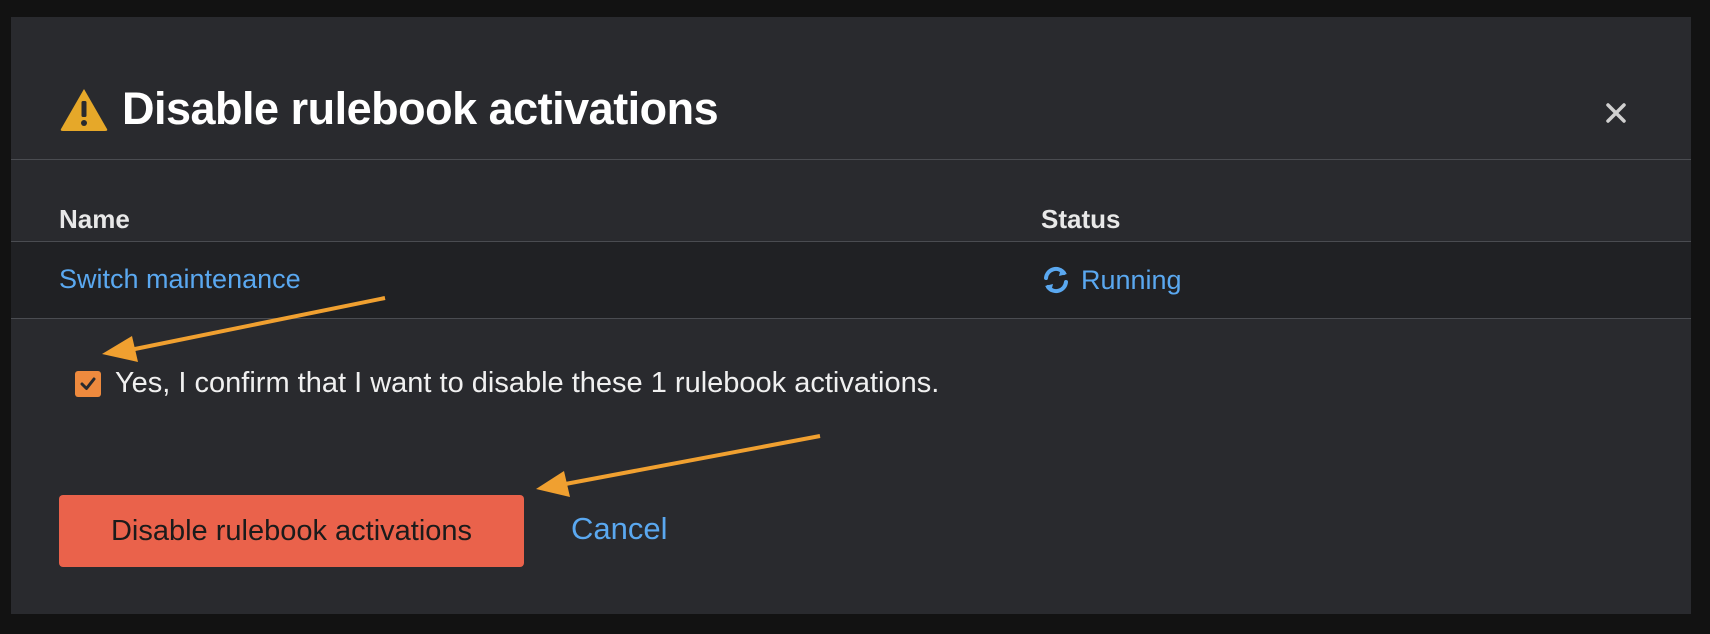 Image resolution: width=1710 pixels, height=634 pixels. I want to click on activation-name-link: Switch maintenance, so click(180, 279).